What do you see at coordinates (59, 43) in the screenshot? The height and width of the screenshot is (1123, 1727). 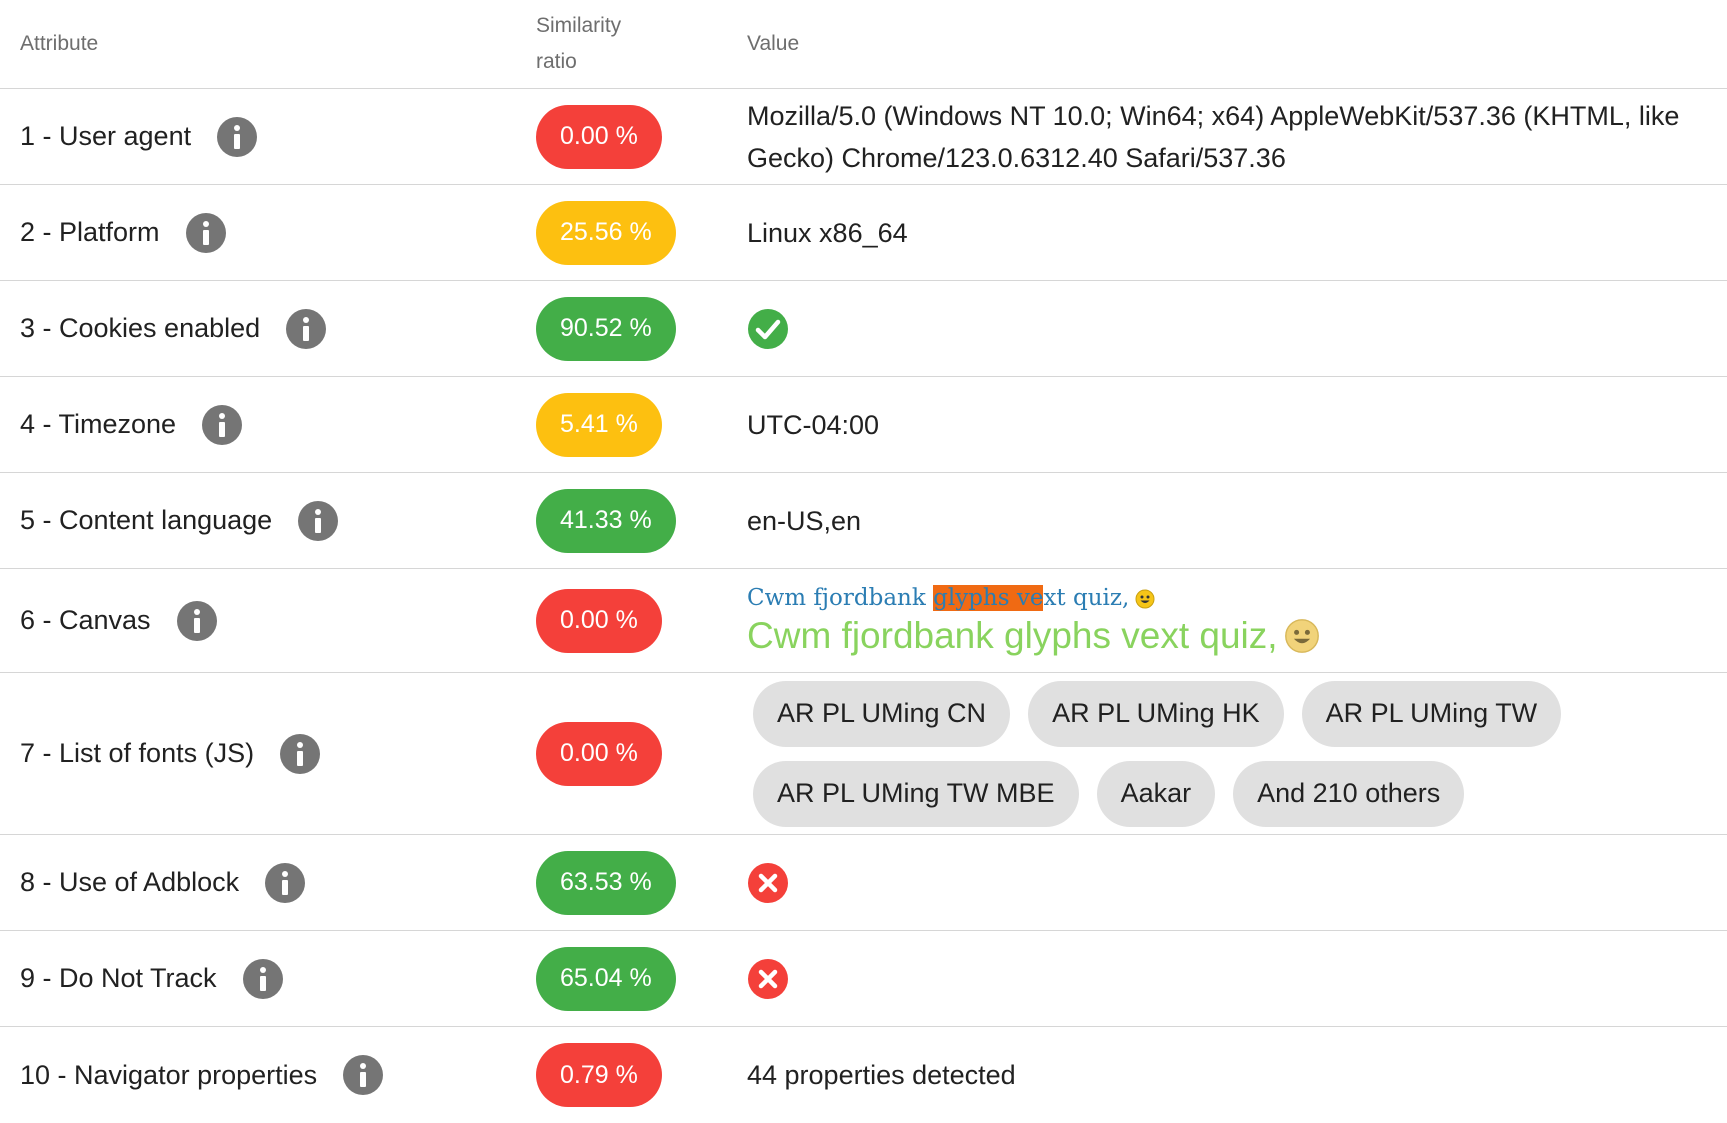 I see `header-attribute: Attribute` at bounding box center [59, 43].